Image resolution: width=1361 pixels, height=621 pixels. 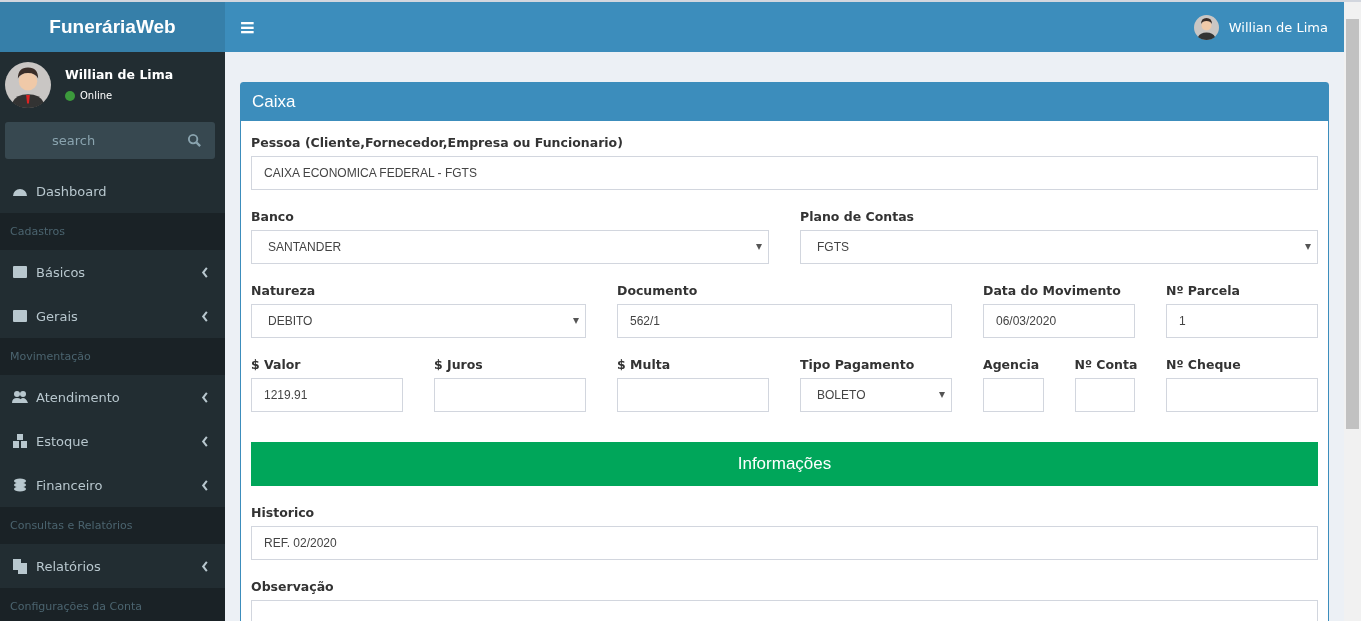 I want to click on user-status: Online, so click(x=96, y=95).